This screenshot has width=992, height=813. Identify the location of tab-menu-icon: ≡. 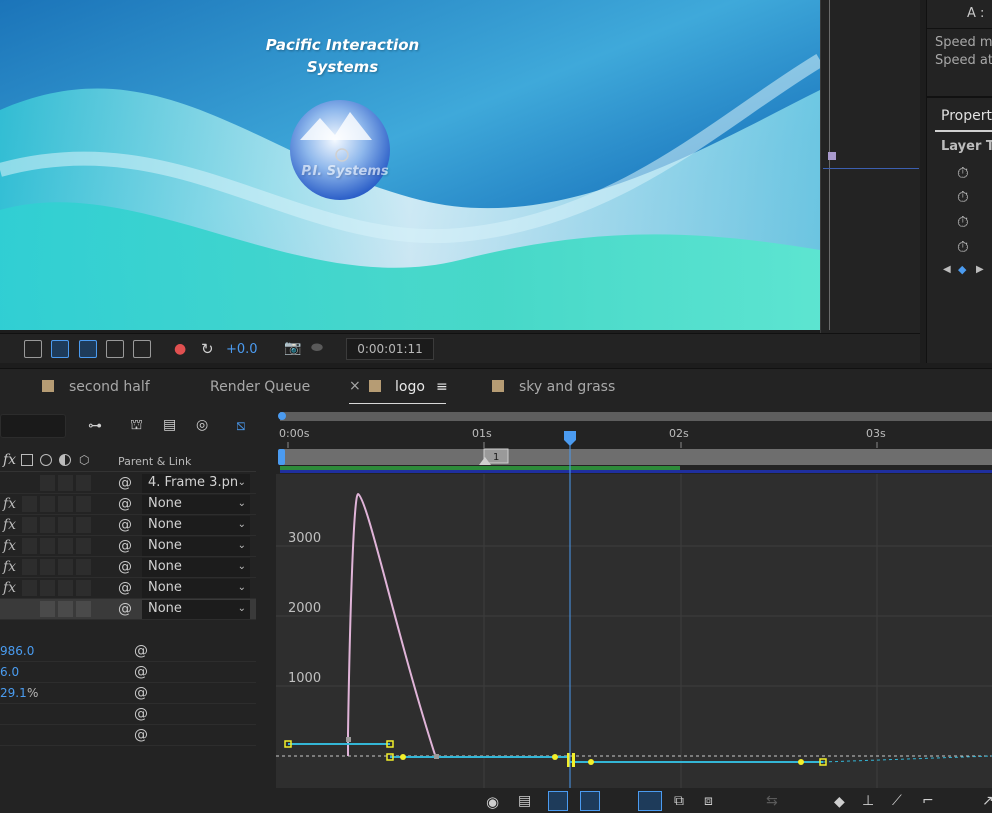
(442, 387).